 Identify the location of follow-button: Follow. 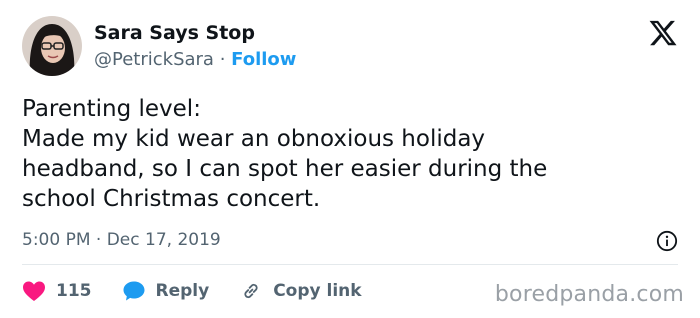
(263, 59).